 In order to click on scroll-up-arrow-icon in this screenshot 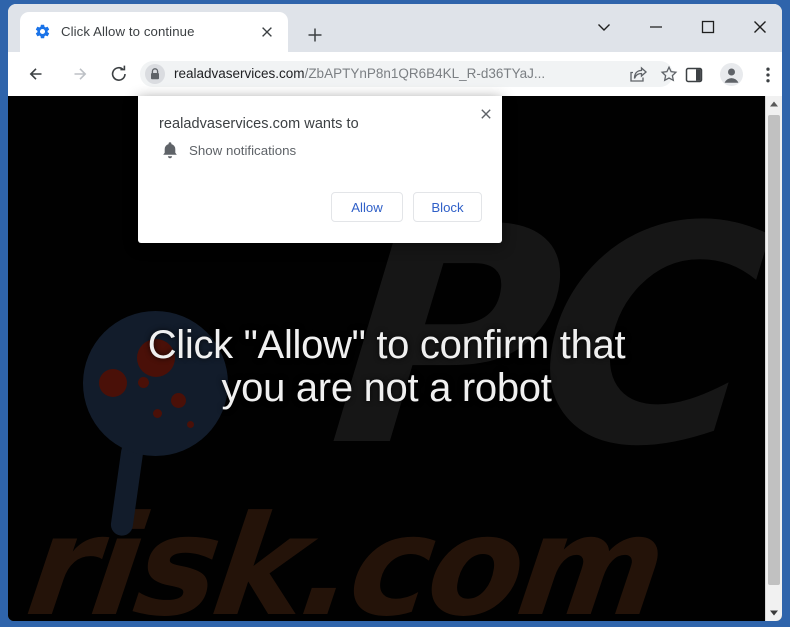, I will do `click(774, 104)`.